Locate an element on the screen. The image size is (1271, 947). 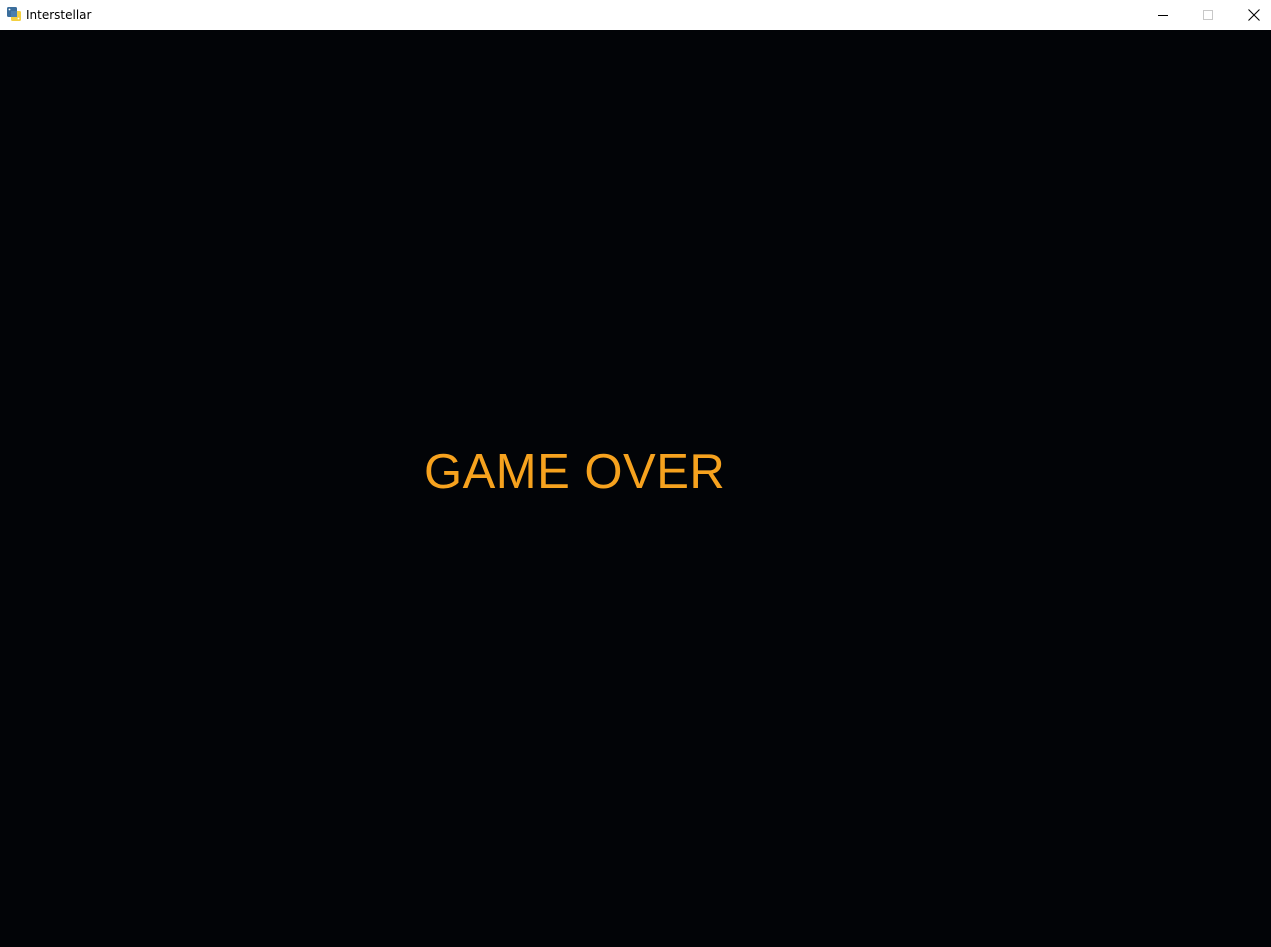
title-bar: Interstellar is located at coordinates (635, 15).